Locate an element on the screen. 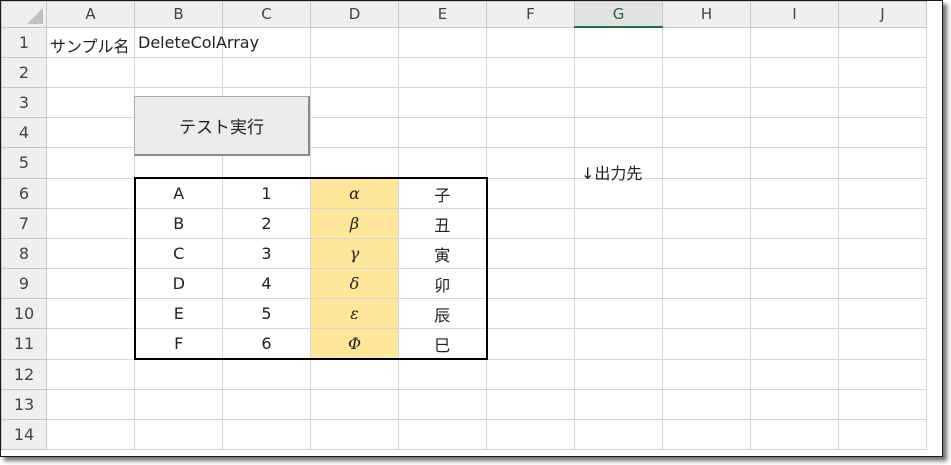 Image resolution: width=951 pixels, height=465 pixels. row-header-9: 9 is located at coordinates (24, 283).